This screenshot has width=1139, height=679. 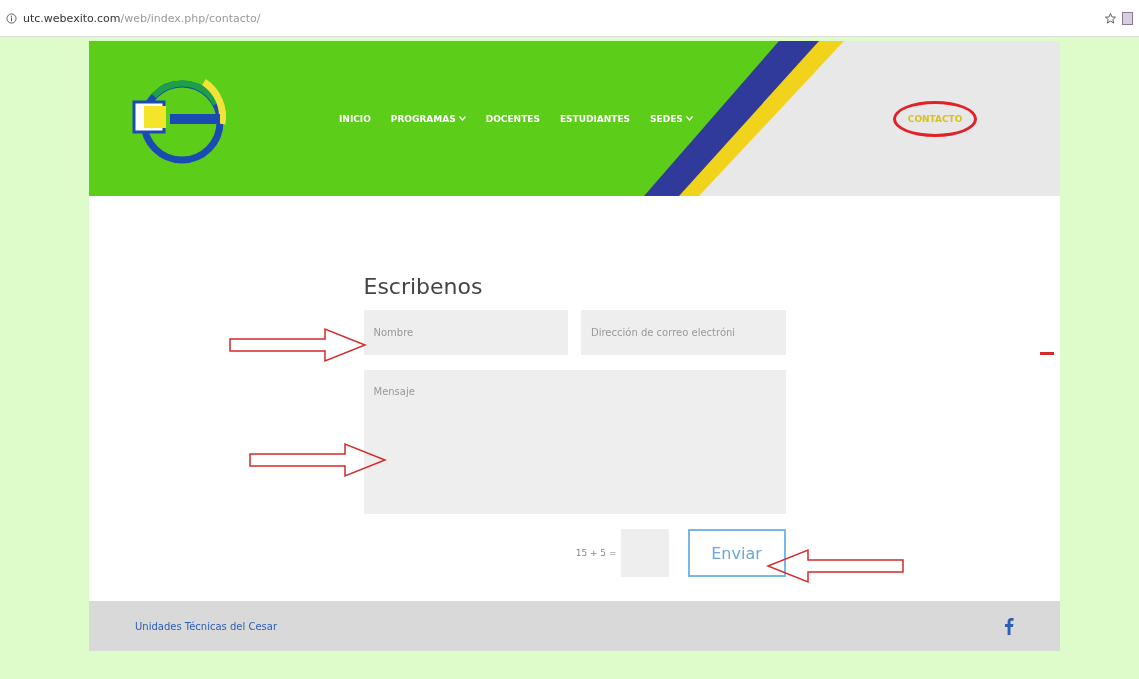 I want to click on nav-link: CONTACTO, so click(x=935, y=118).